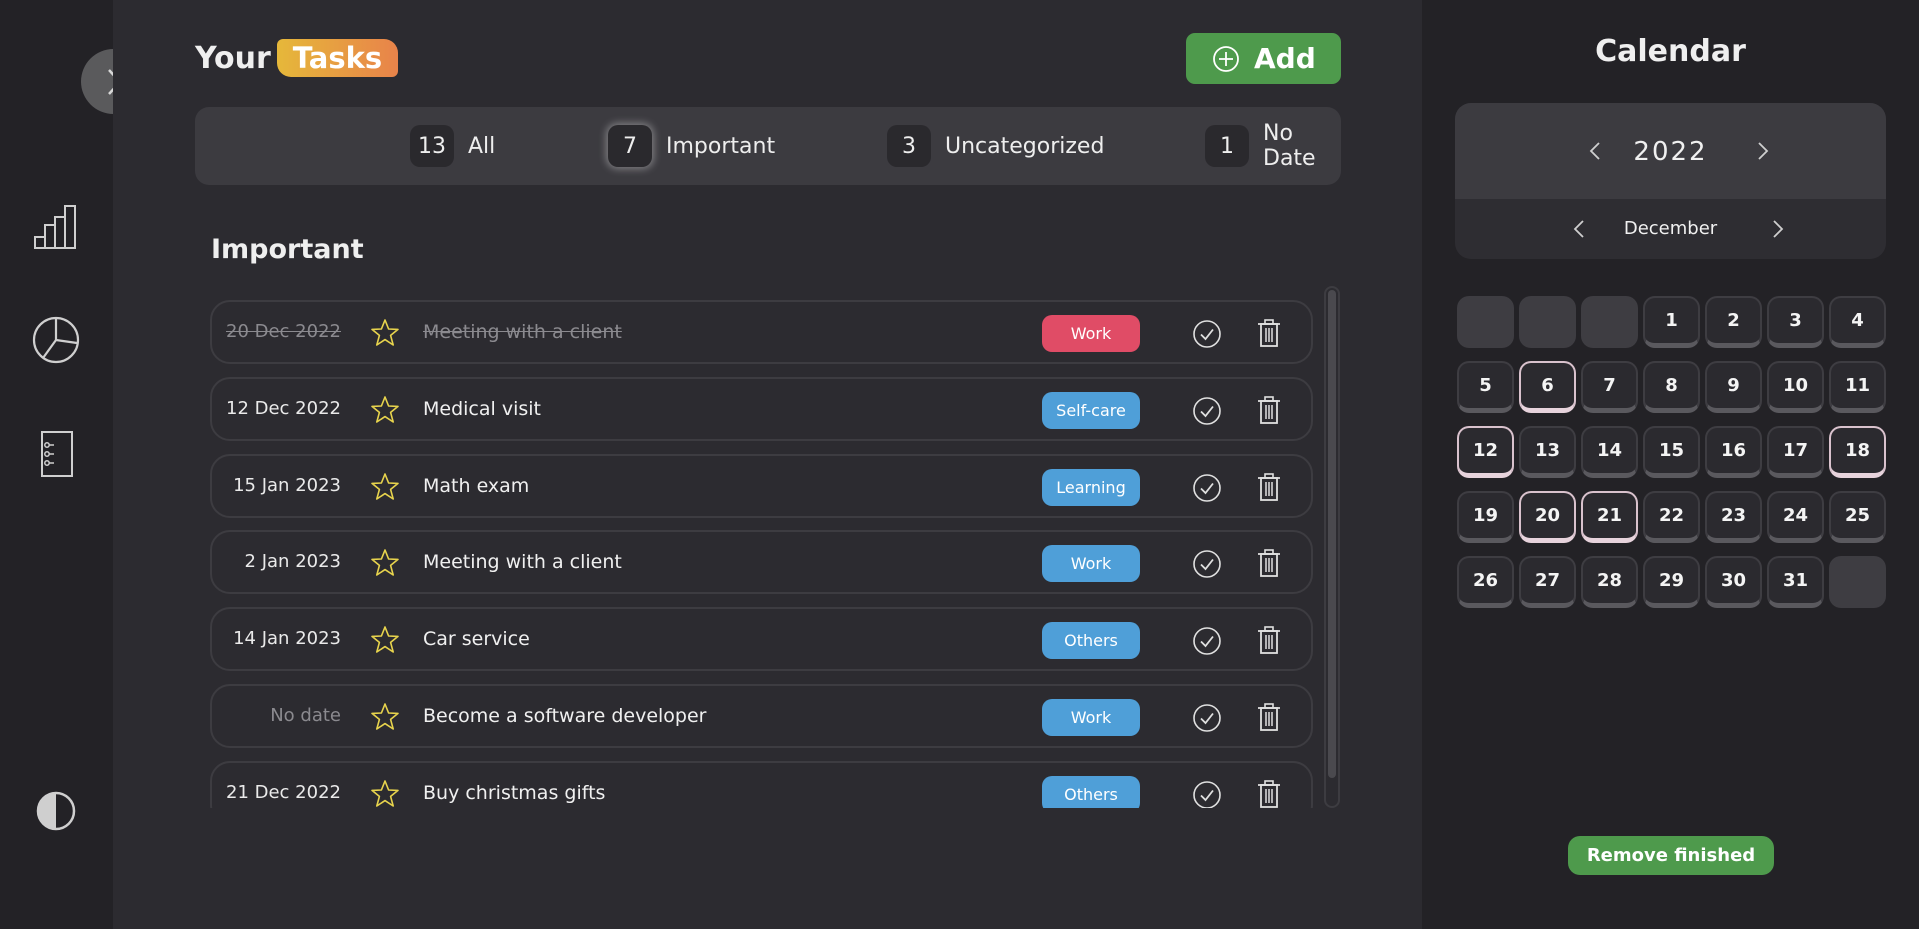 The height and width of the screenshot is (929, 1919). What do you see at coordinates (1671, 582) in the screenshot?
I see `calendar-day: 29` at bounding box center [1671, 582].